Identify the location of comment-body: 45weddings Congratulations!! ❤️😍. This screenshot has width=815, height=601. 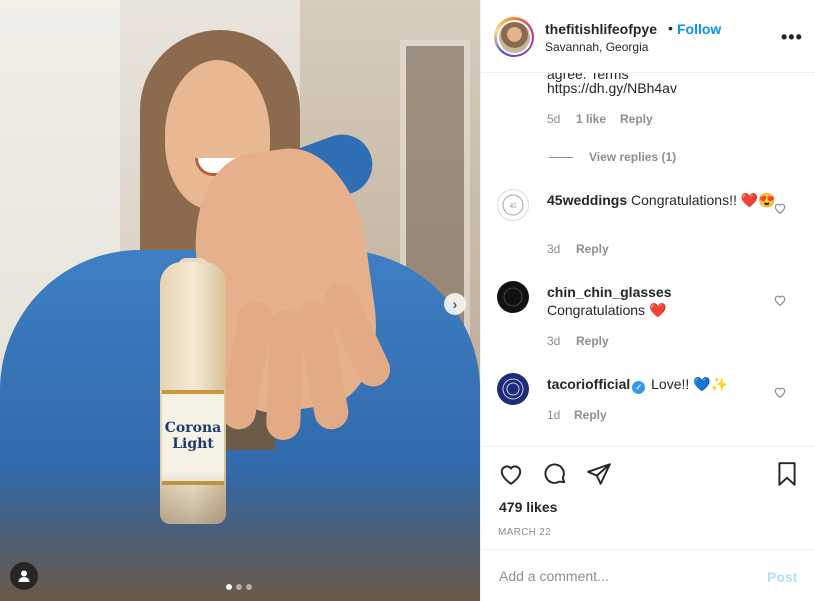
(662, 200).